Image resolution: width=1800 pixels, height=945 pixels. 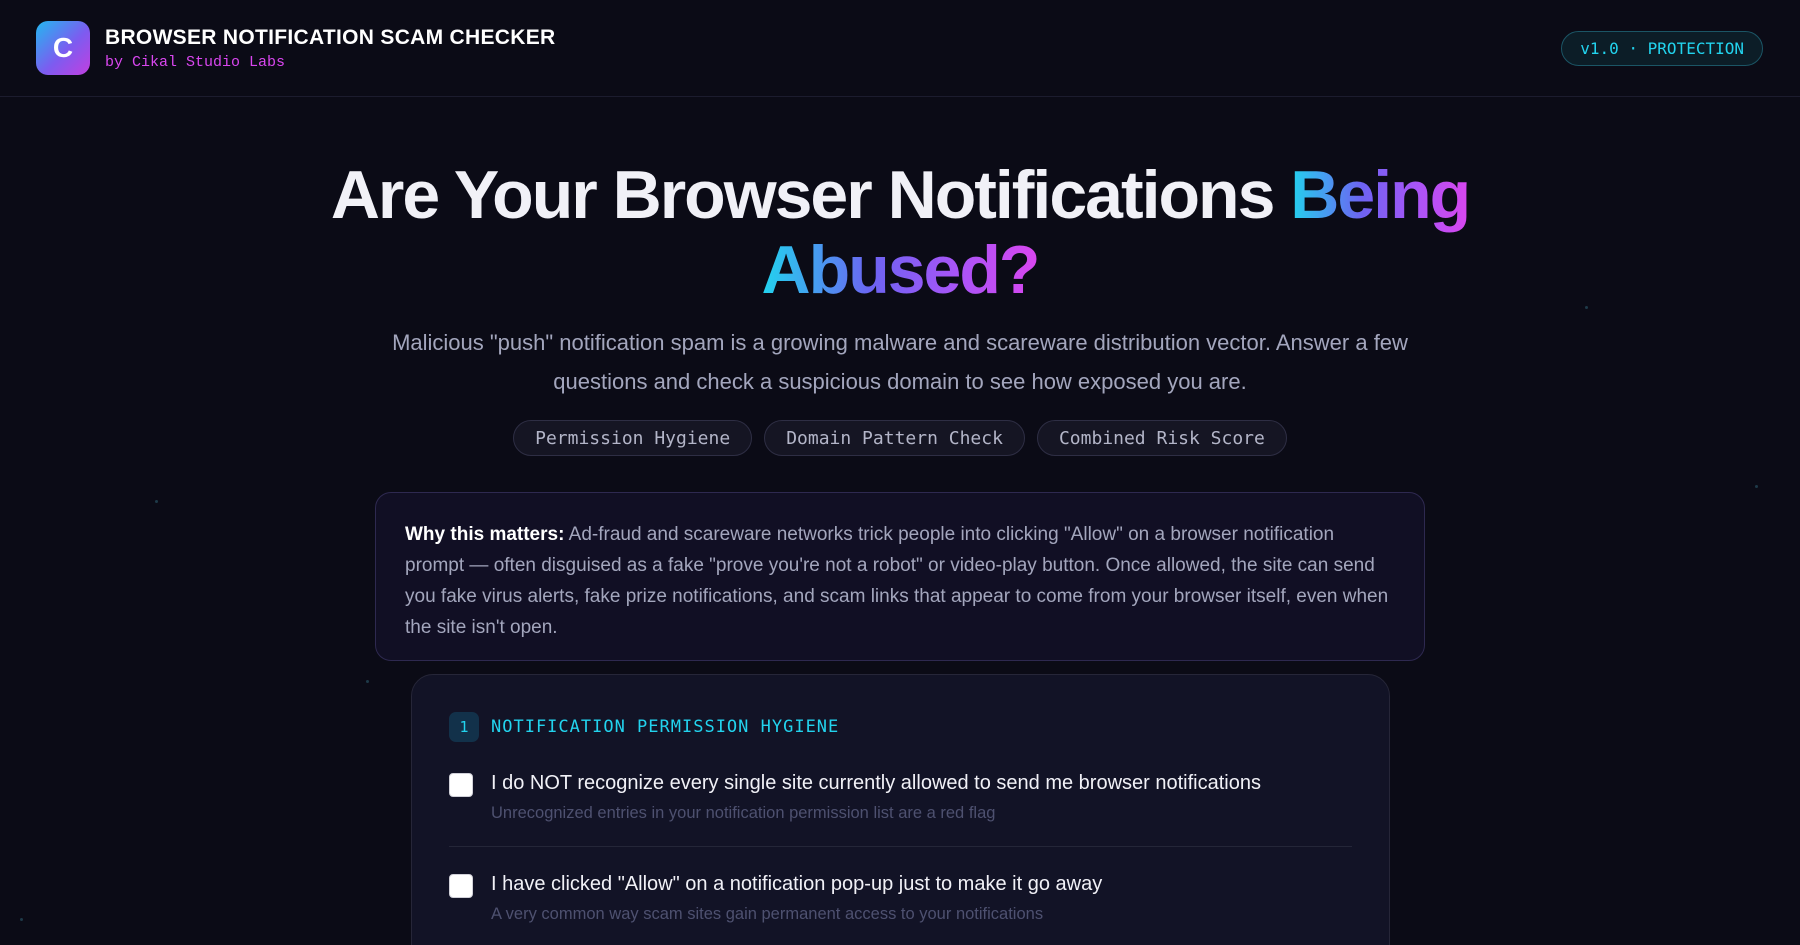 I want to click on logo-letter: C, so click(x=63, y=47).